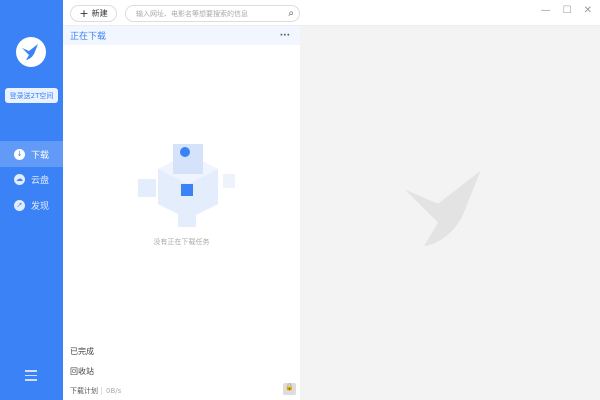 This screenshot has height=400, width=600. Describe the element at coordinates (40, 180) in the screenshot. I see `sidebar-item-label: 云盘` at that location.